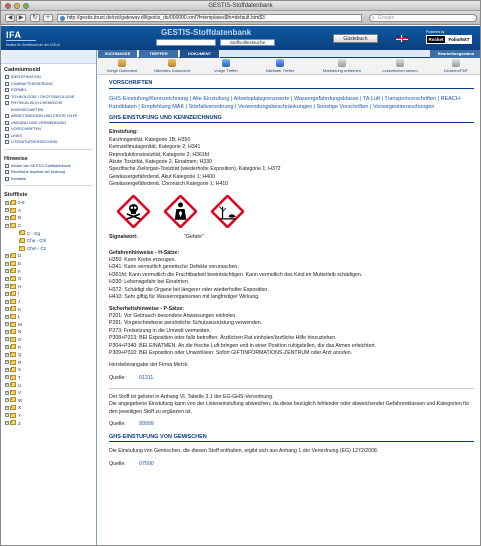  I want to click on tree-folder: + D, so click(48, 256).